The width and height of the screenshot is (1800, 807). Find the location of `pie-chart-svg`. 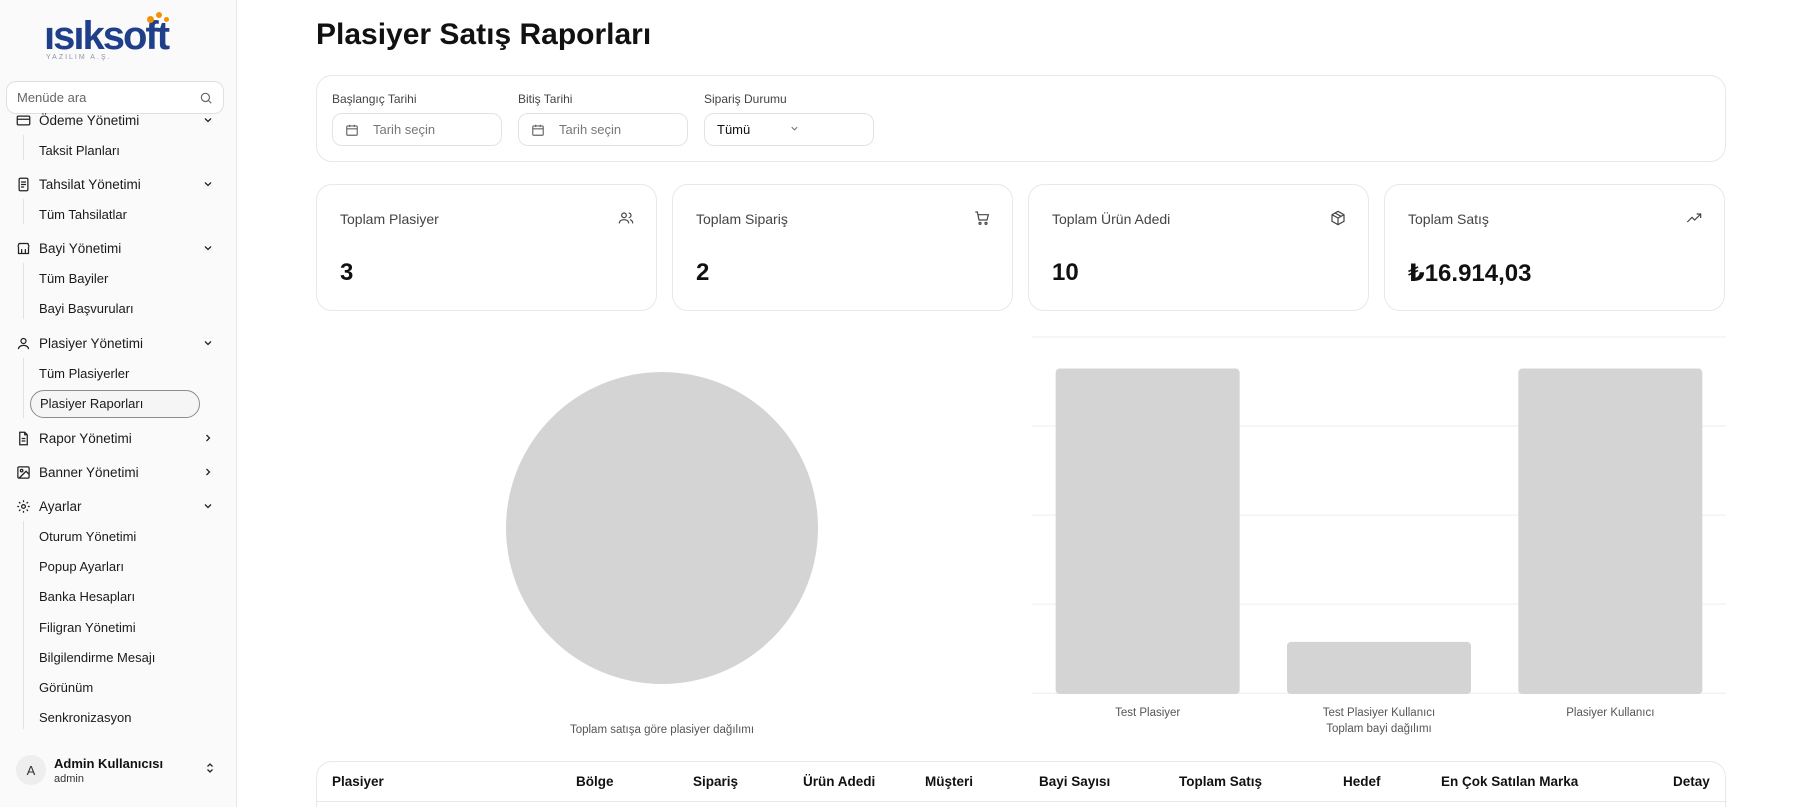

pie-chart-svg is located at coordinates (662, 528).